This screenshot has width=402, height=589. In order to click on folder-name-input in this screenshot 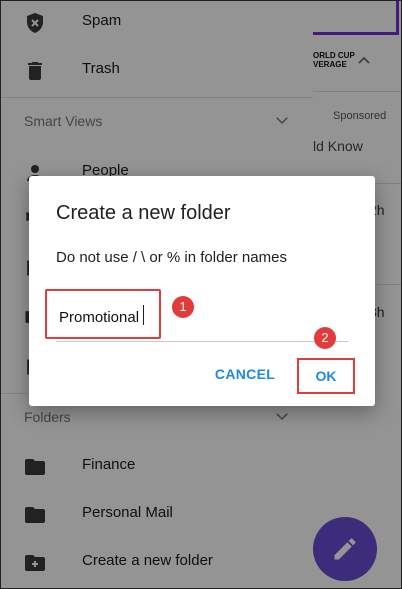, I will do `click(202, 317)`.